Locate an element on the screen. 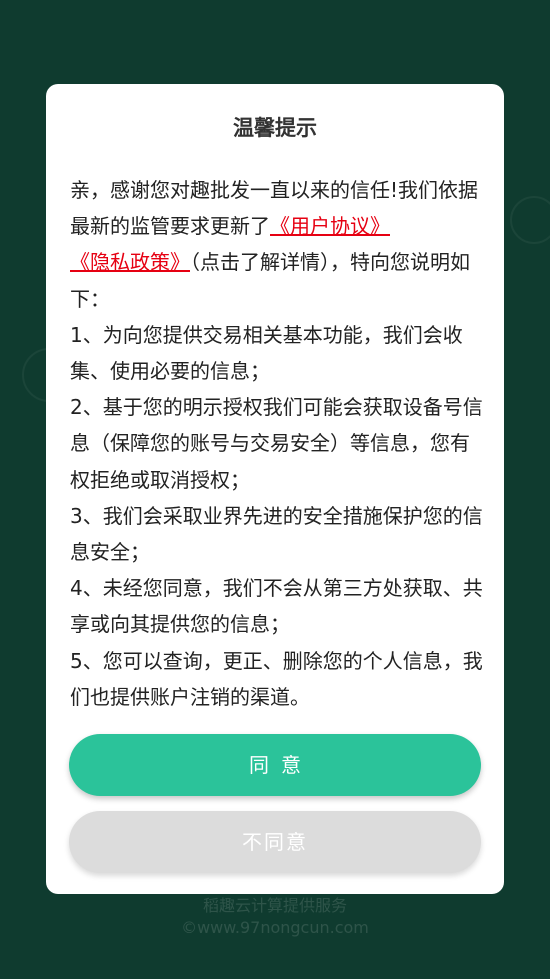 The width and height of the screenshot is (550, 979). list-item: 5、您可以查询，更正、删除您的个人信息，我们也提供账户注销的渠道。 is located at coordinates (276, 678).